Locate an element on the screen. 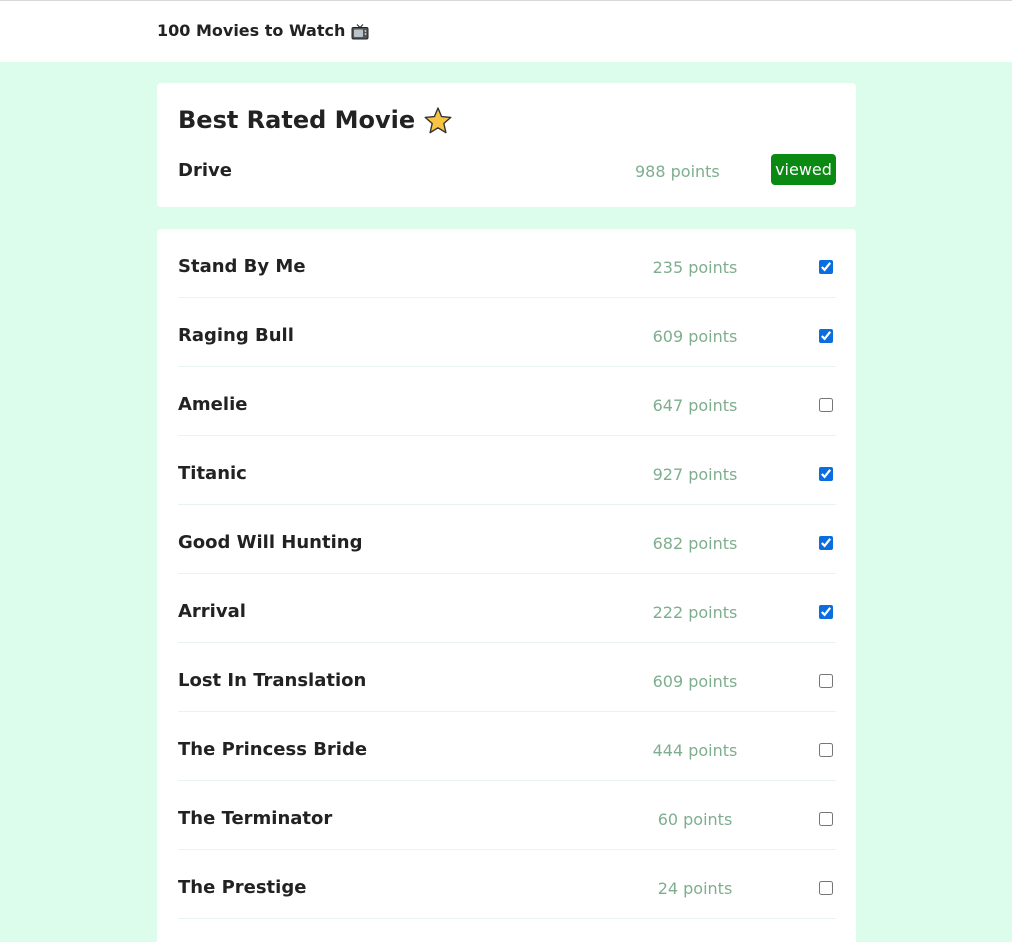 Image resolution: width=1012 pixels, height=942 pixels. movie-title: Amelie is located at coordinates (213, 404).